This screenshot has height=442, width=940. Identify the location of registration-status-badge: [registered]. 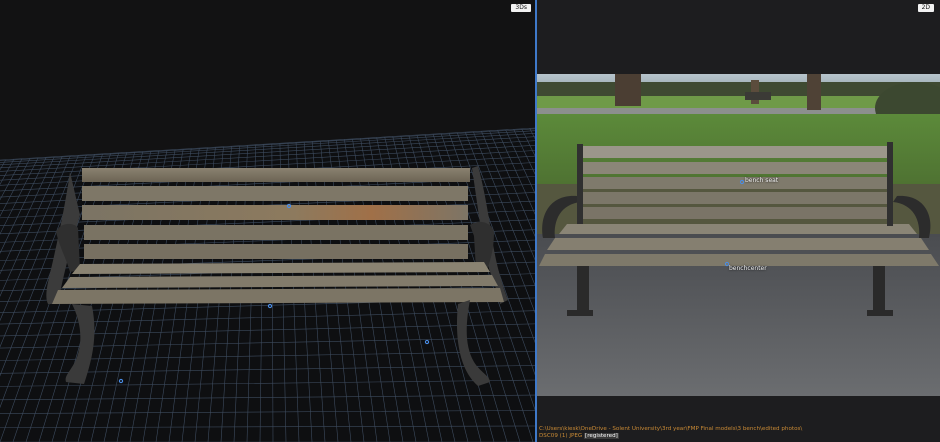
(601, 436).